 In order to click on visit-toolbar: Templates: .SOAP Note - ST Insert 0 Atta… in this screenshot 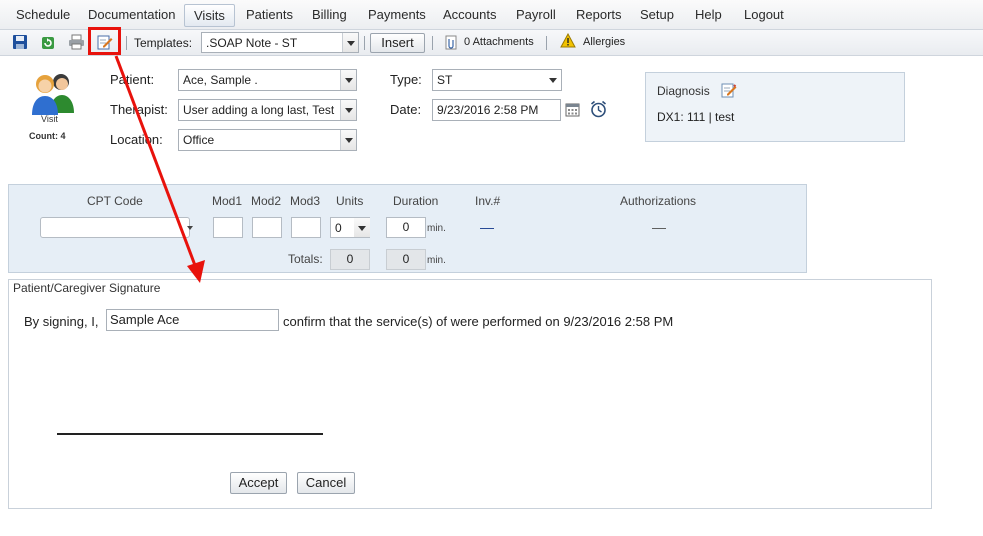, I will do `click(491, 41)`.